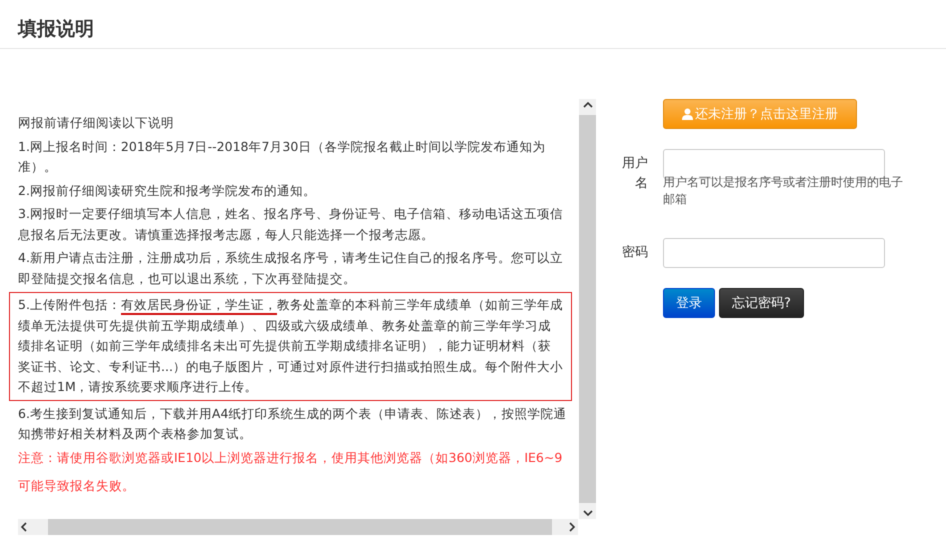 The image size is (946, 536). I want to click on instruction-text: 4.新用户请点击注册，注册成功后，系统生成报名序号，请考生记住自己的报名序号。您可以立即登陆提交报名信息，也可以退出系统，下次再登陆提交。, so click(291, 268).